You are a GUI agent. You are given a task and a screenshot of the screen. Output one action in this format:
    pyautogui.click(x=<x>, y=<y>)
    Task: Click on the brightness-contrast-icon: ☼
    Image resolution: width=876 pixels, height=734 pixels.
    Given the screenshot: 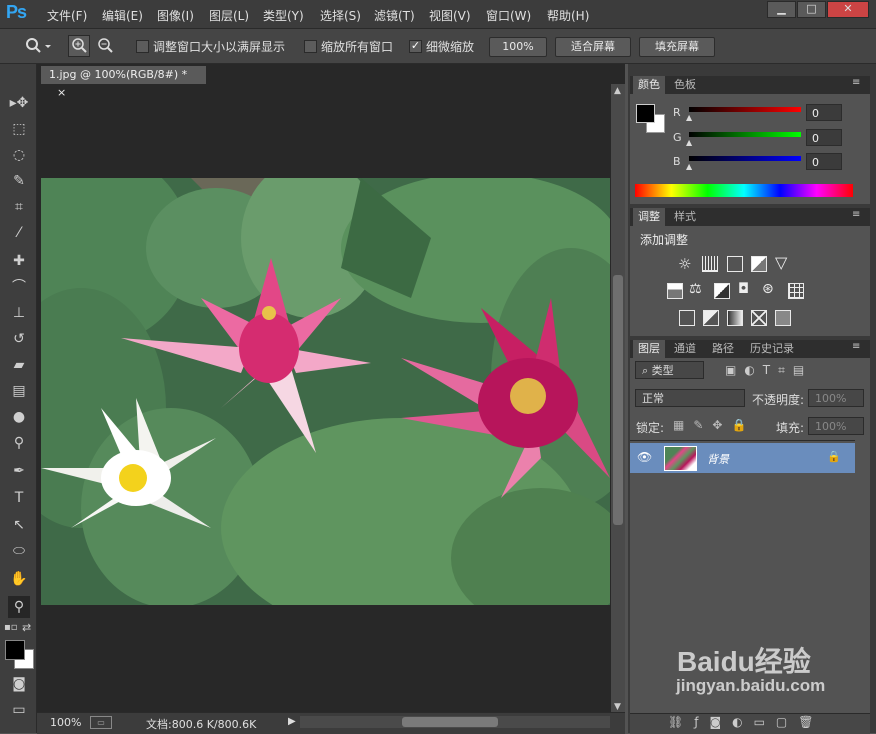 What is the action you would take?
    pyautogui.click(x=684, y=264)
    